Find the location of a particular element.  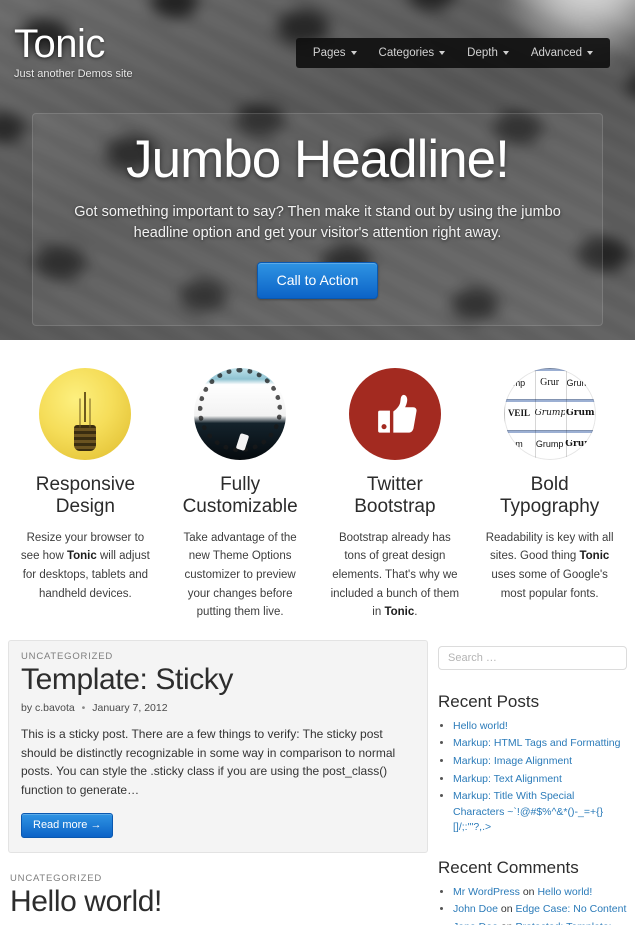

hero-headline: Jumbo Headline! is located at coordinates (318, 159).